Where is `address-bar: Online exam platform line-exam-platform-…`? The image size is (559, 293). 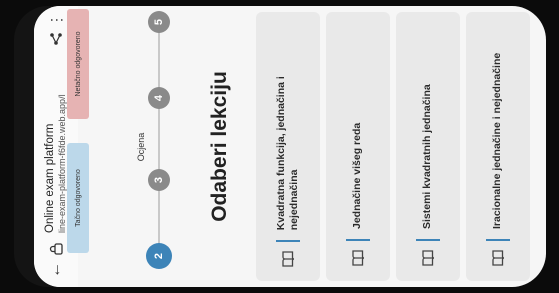 address-bar: Online exam platform line-exam-platform-… is located at coordinates (56, 144).